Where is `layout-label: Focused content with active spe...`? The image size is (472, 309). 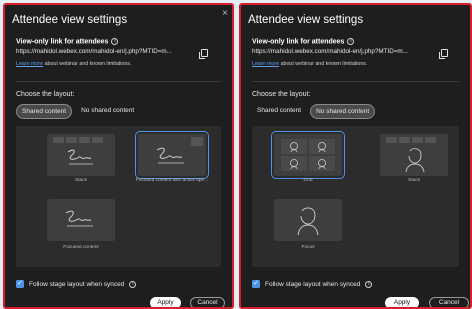
layout-label: Focused content with active spe... is located at coordinates (172, 180).